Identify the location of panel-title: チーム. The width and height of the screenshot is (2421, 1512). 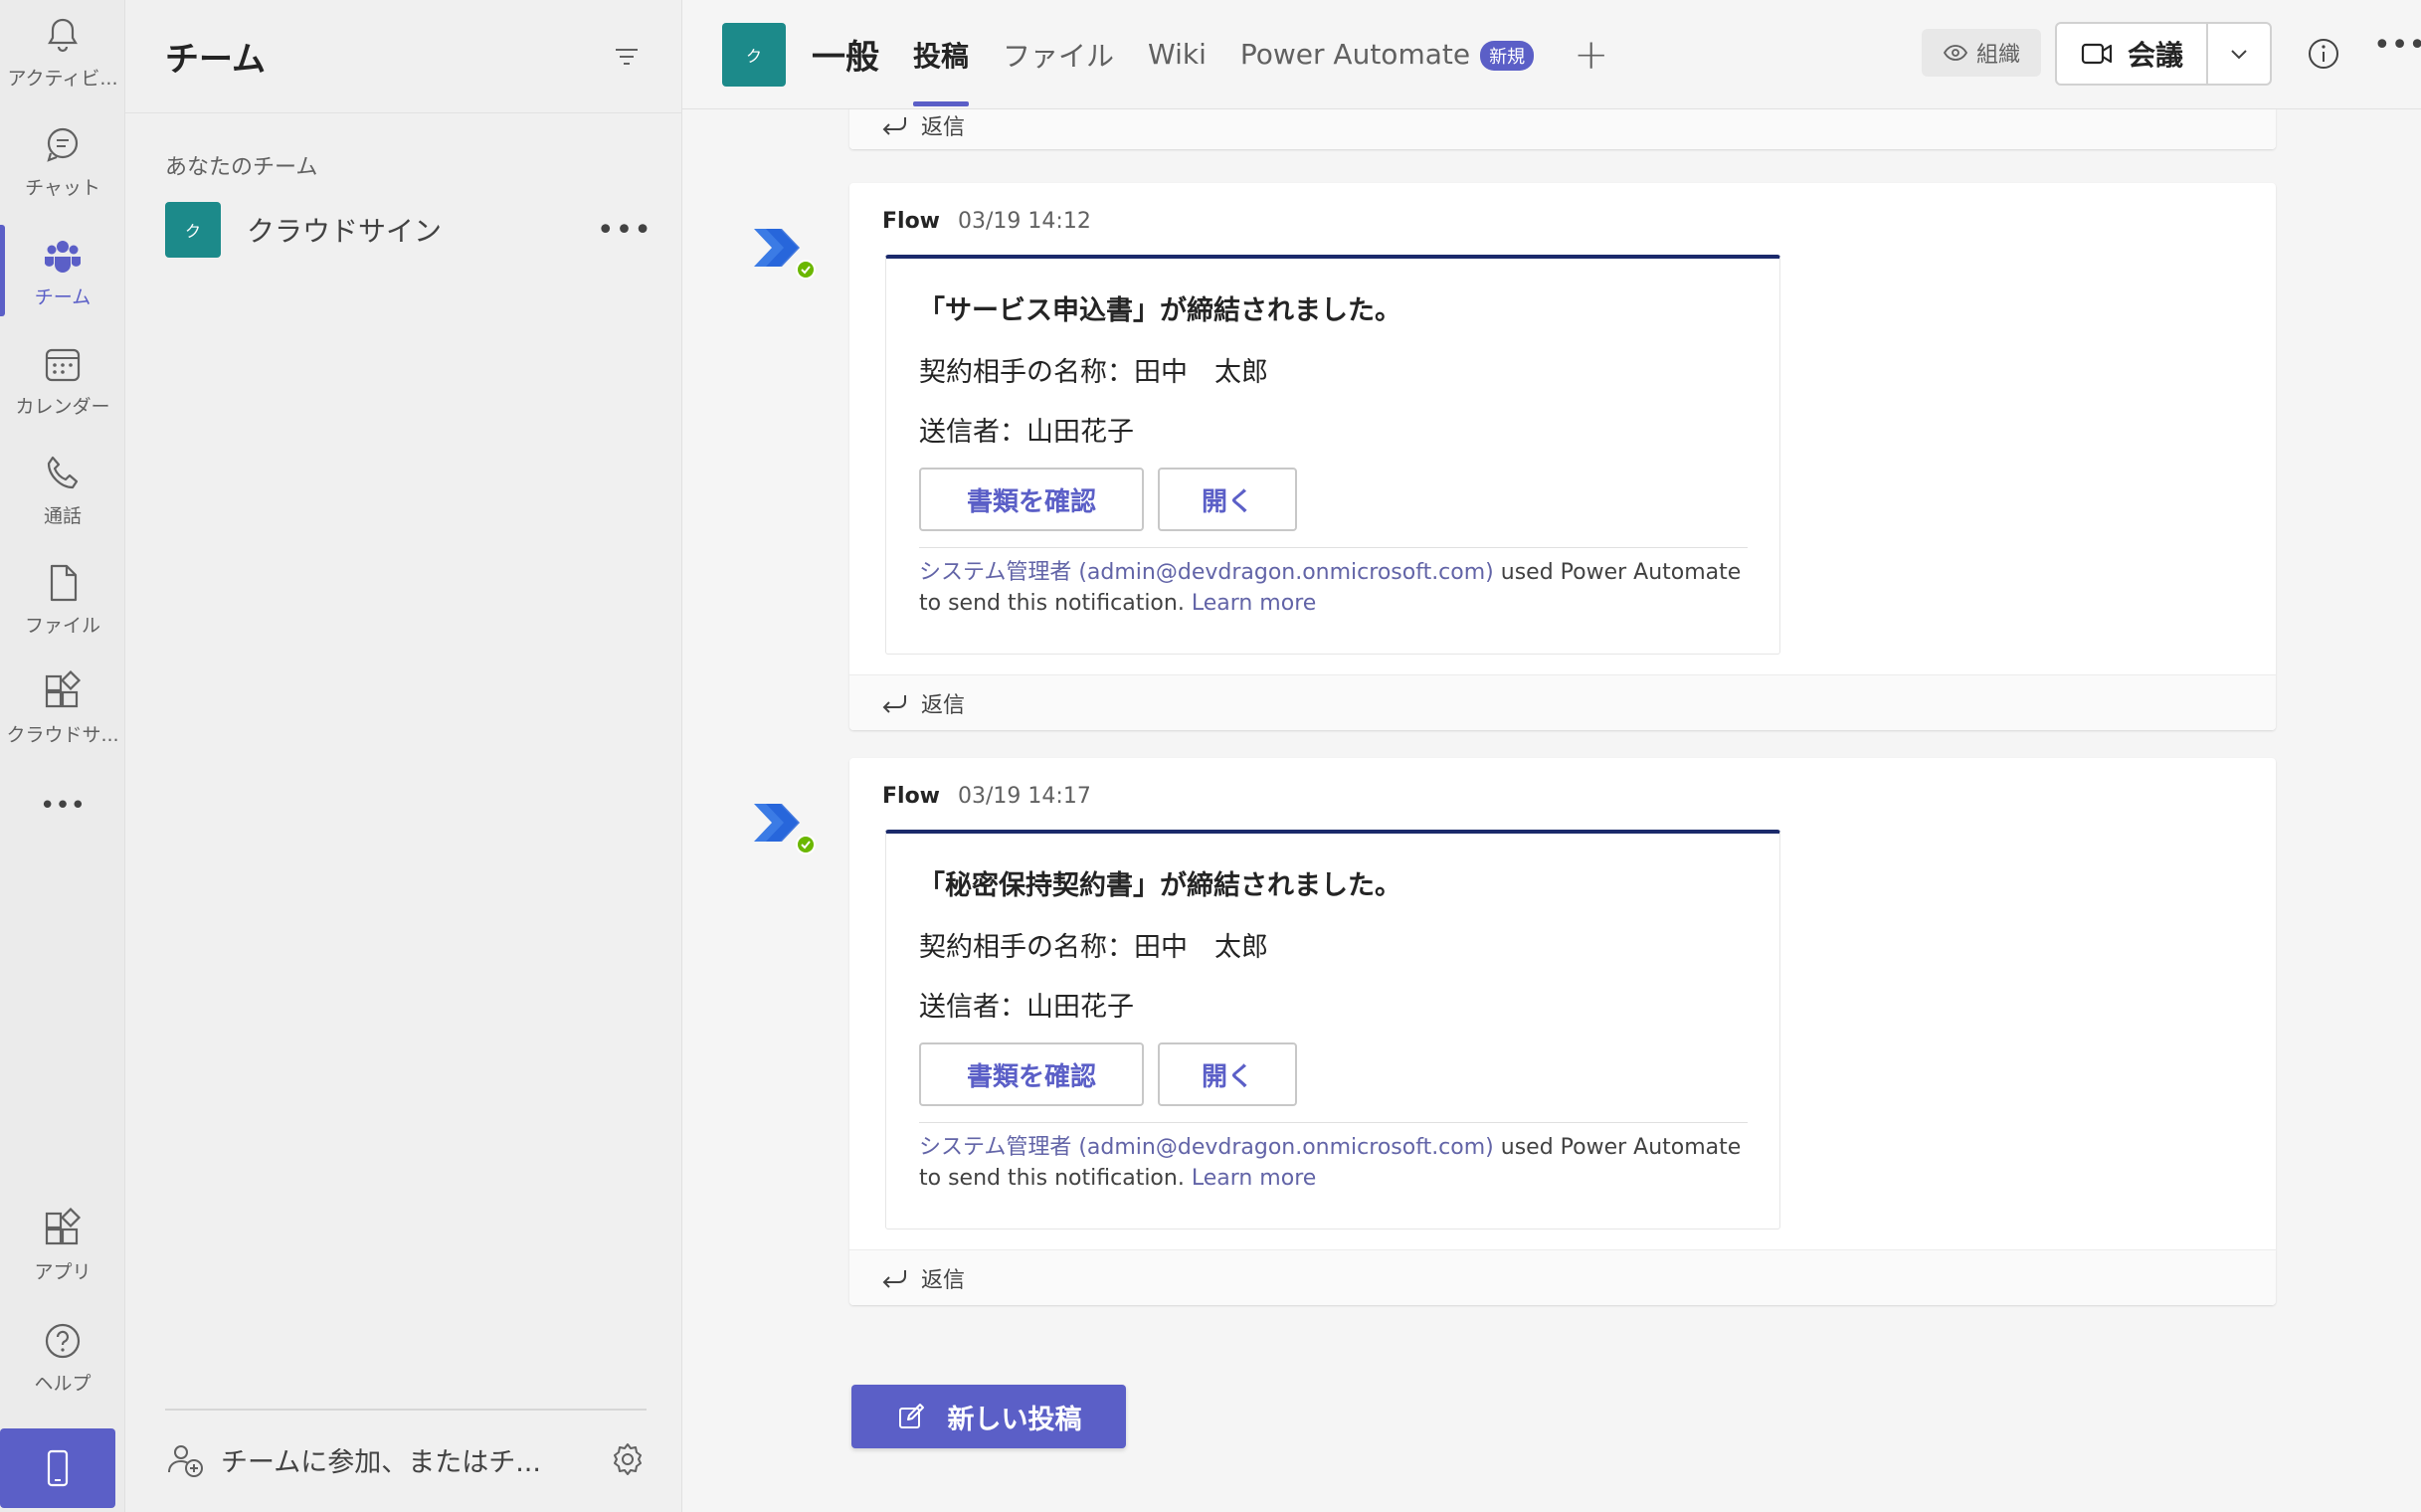
(215, 60).